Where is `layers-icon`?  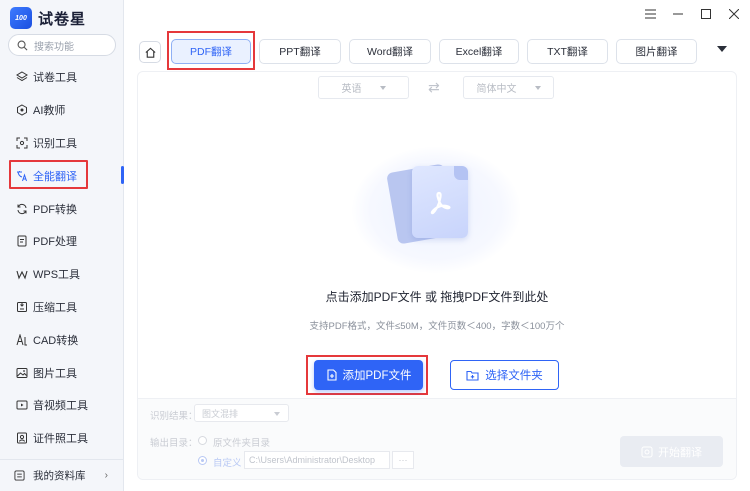 layers-icon is located at coordinates (22, 77).